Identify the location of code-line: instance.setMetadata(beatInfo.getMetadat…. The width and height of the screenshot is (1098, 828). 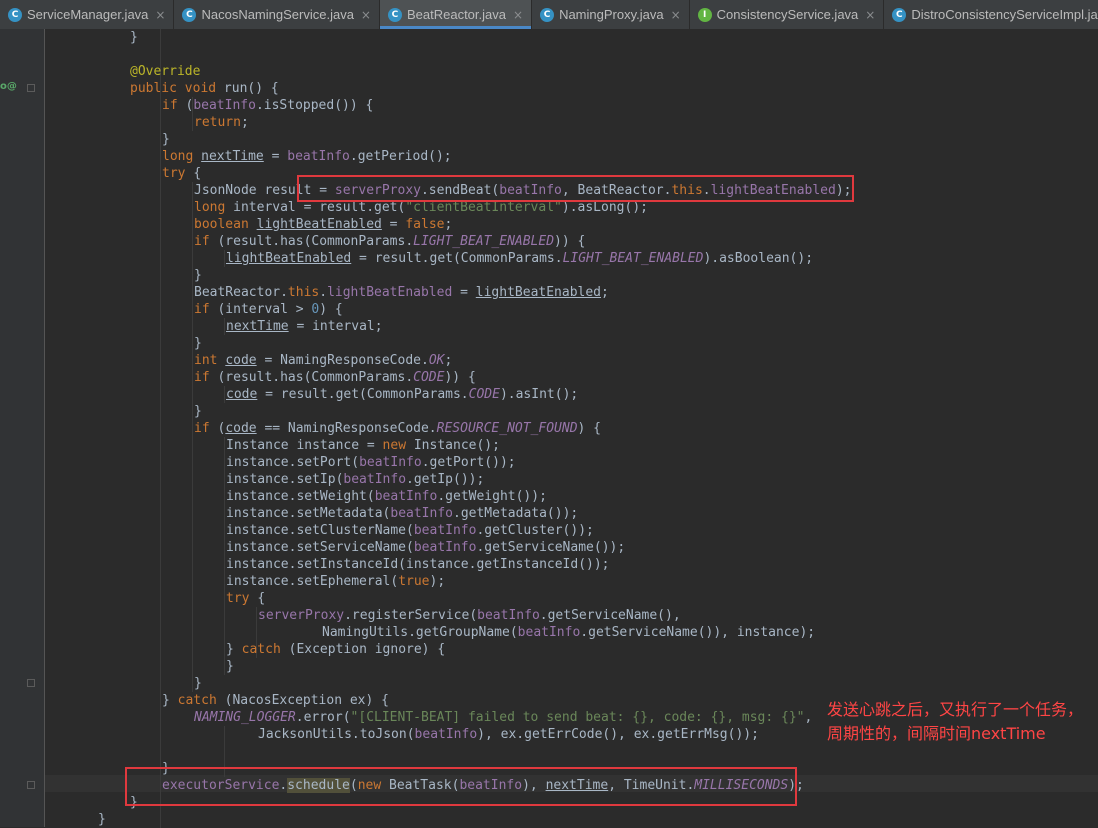
(402, 513).